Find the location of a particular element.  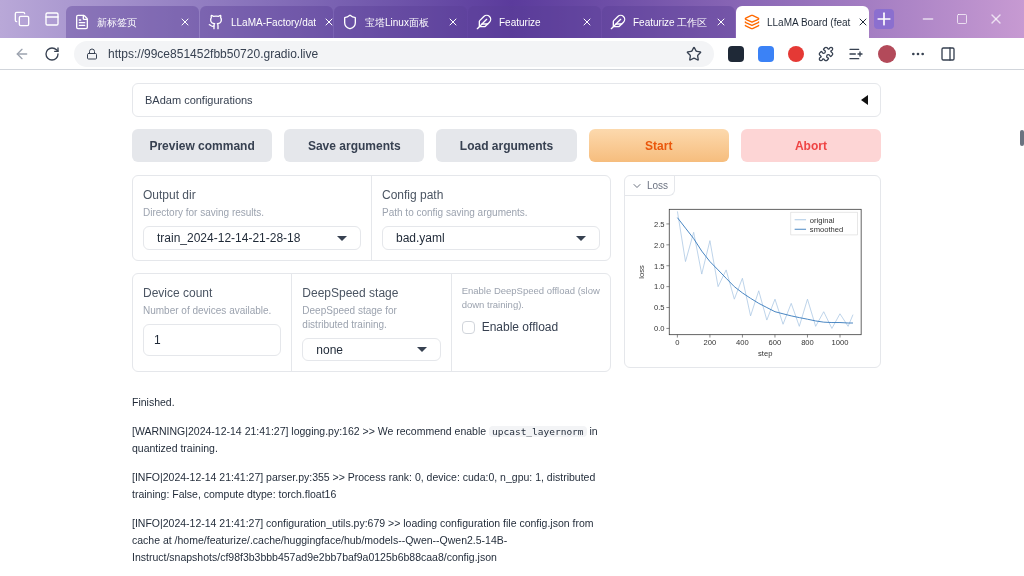

y-tick-label: 1.5 is located at coordinates (659, 266).